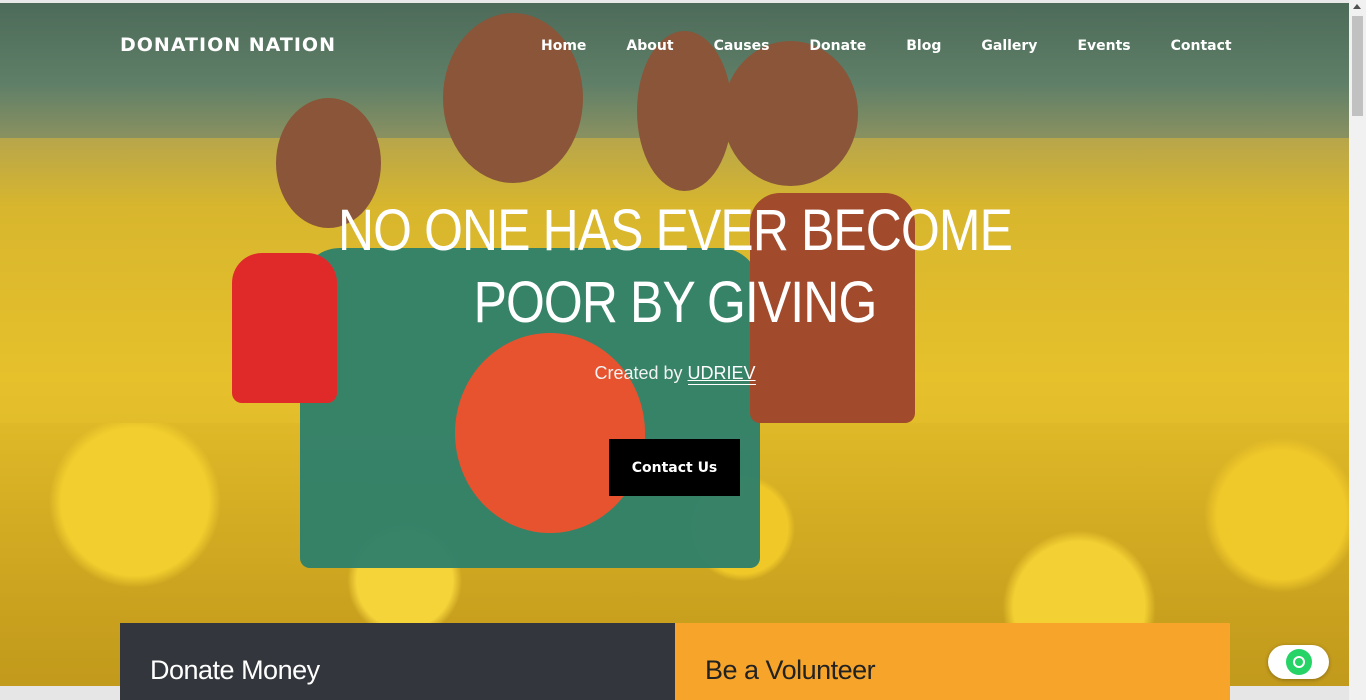 The image size is (1366, 700). What do you see at coordinates (1201, 46) in the screenshot?
I see `nav-contact: Contact` at bounding box center [1201, 46].